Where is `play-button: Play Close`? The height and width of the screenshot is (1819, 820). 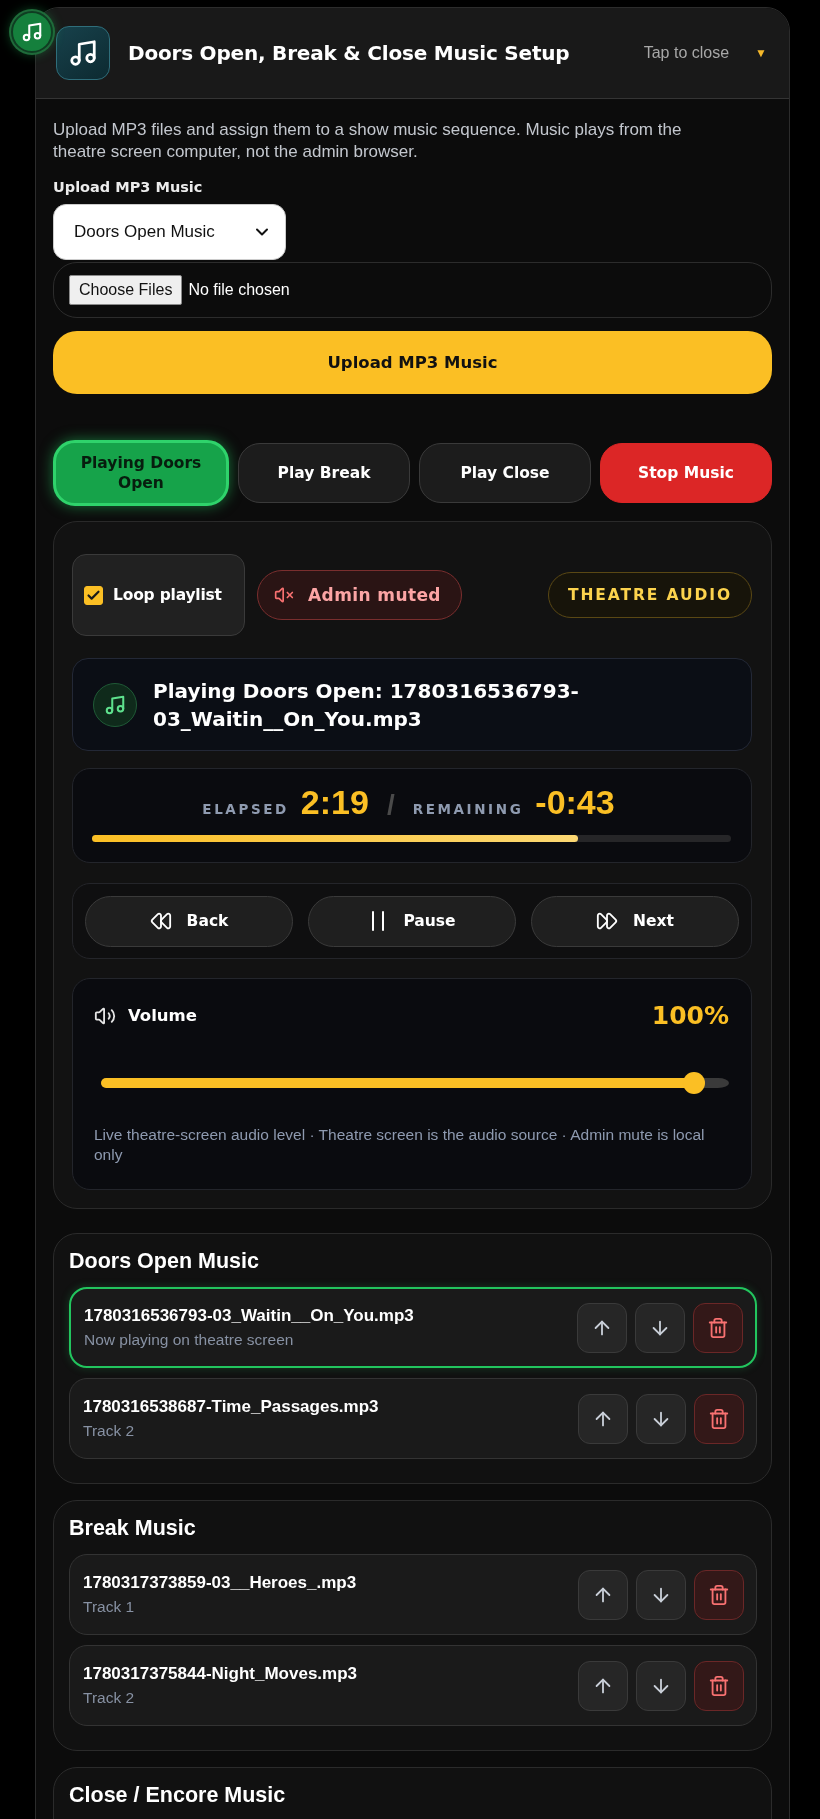
play-button: Play Close is located at coordinates (505, 473).